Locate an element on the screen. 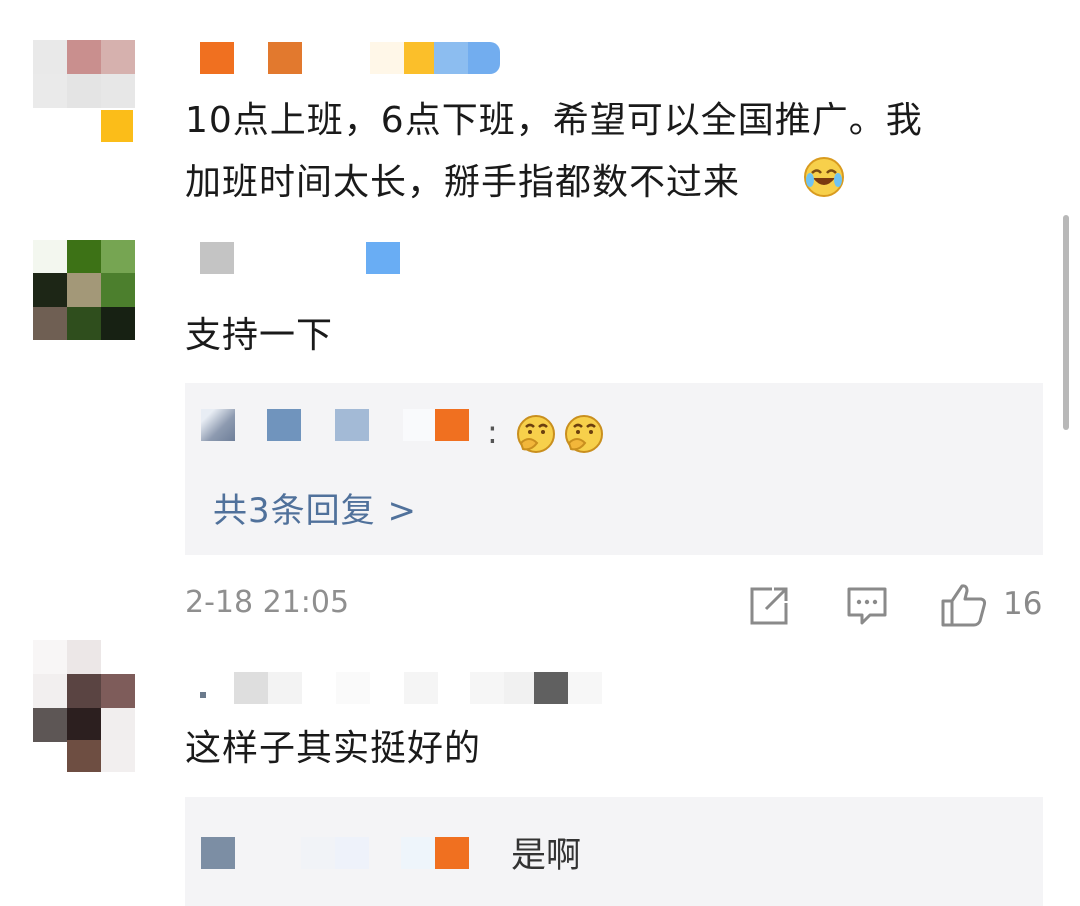 This screenshot has height=906, width=1080. reply-text: 是啊 is located at coordinates (546, 856).